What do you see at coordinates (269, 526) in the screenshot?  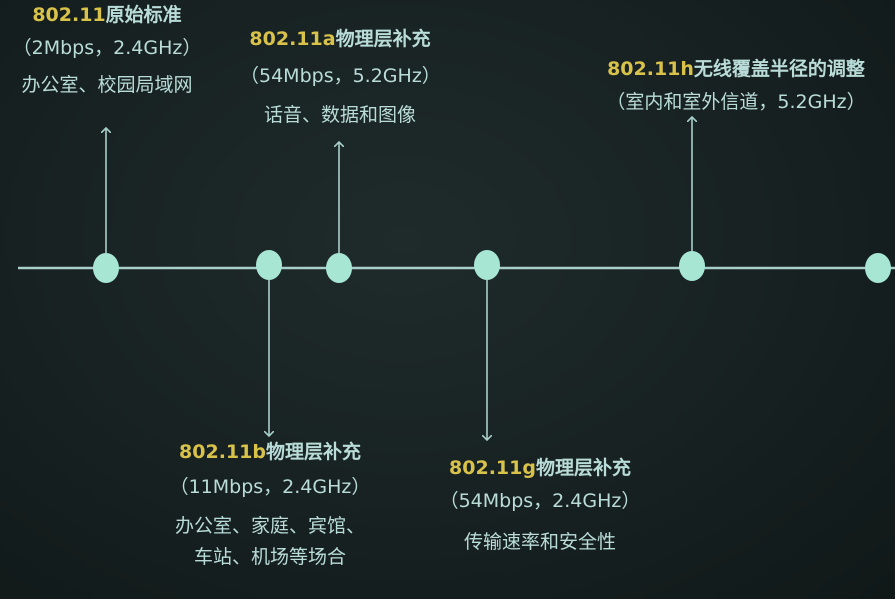 I see `event-use-80211b-1: 办公室、家庭、宾馆、` at bounding box center [269, 526].